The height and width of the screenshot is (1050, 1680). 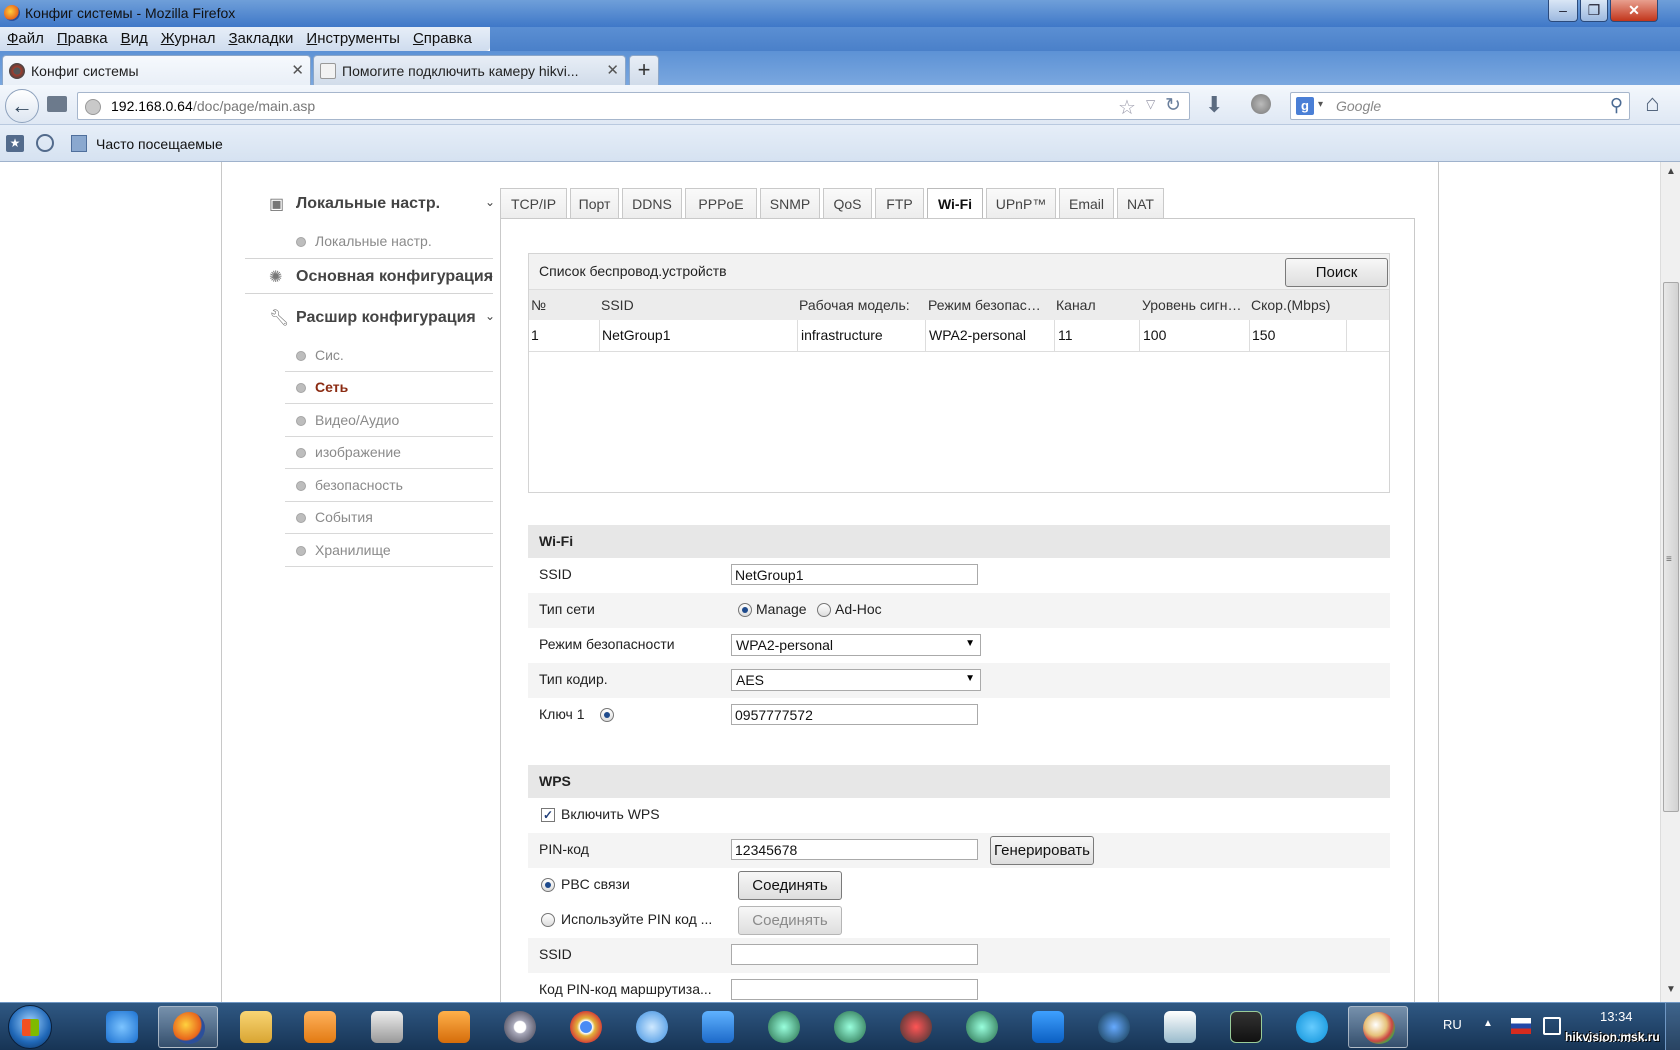 I want to click on history-dropdown-icon: ▽, so click(x=1150, y=104).